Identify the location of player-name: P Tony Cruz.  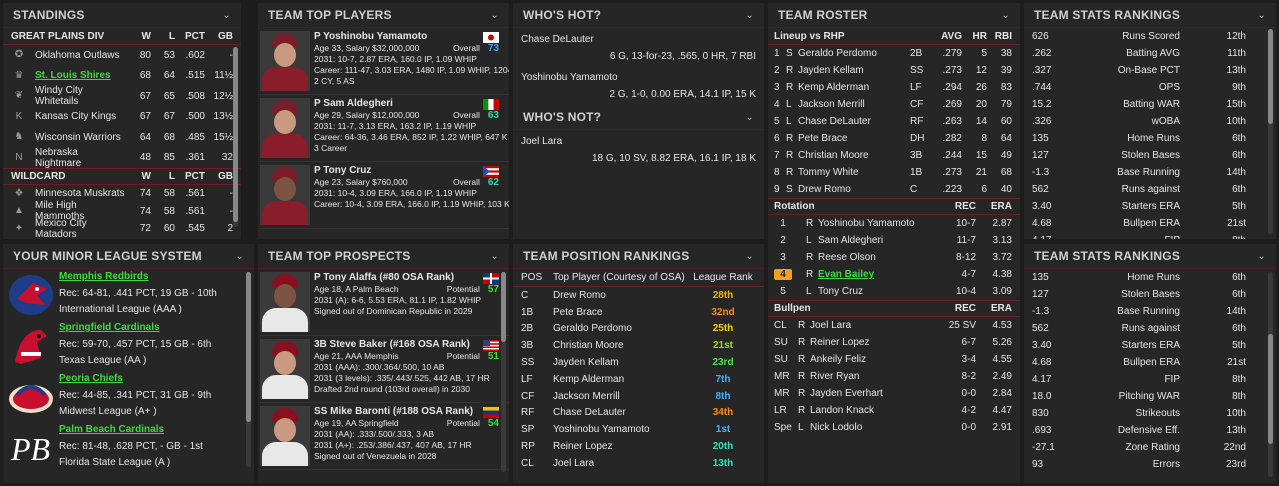
(342, 170).